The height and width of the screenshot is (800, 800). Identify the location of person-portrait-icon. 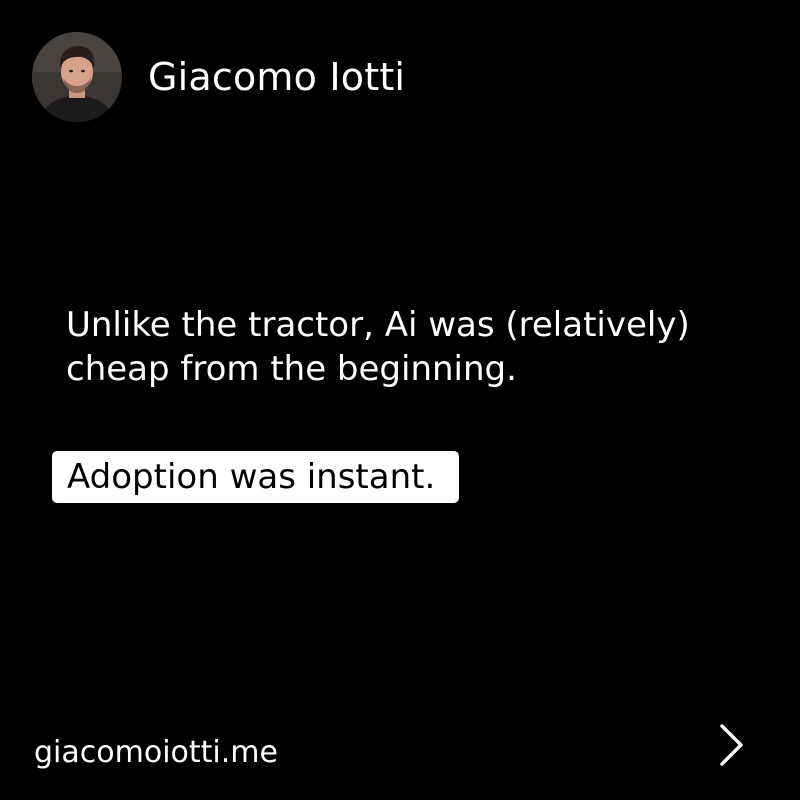
(77, 77).